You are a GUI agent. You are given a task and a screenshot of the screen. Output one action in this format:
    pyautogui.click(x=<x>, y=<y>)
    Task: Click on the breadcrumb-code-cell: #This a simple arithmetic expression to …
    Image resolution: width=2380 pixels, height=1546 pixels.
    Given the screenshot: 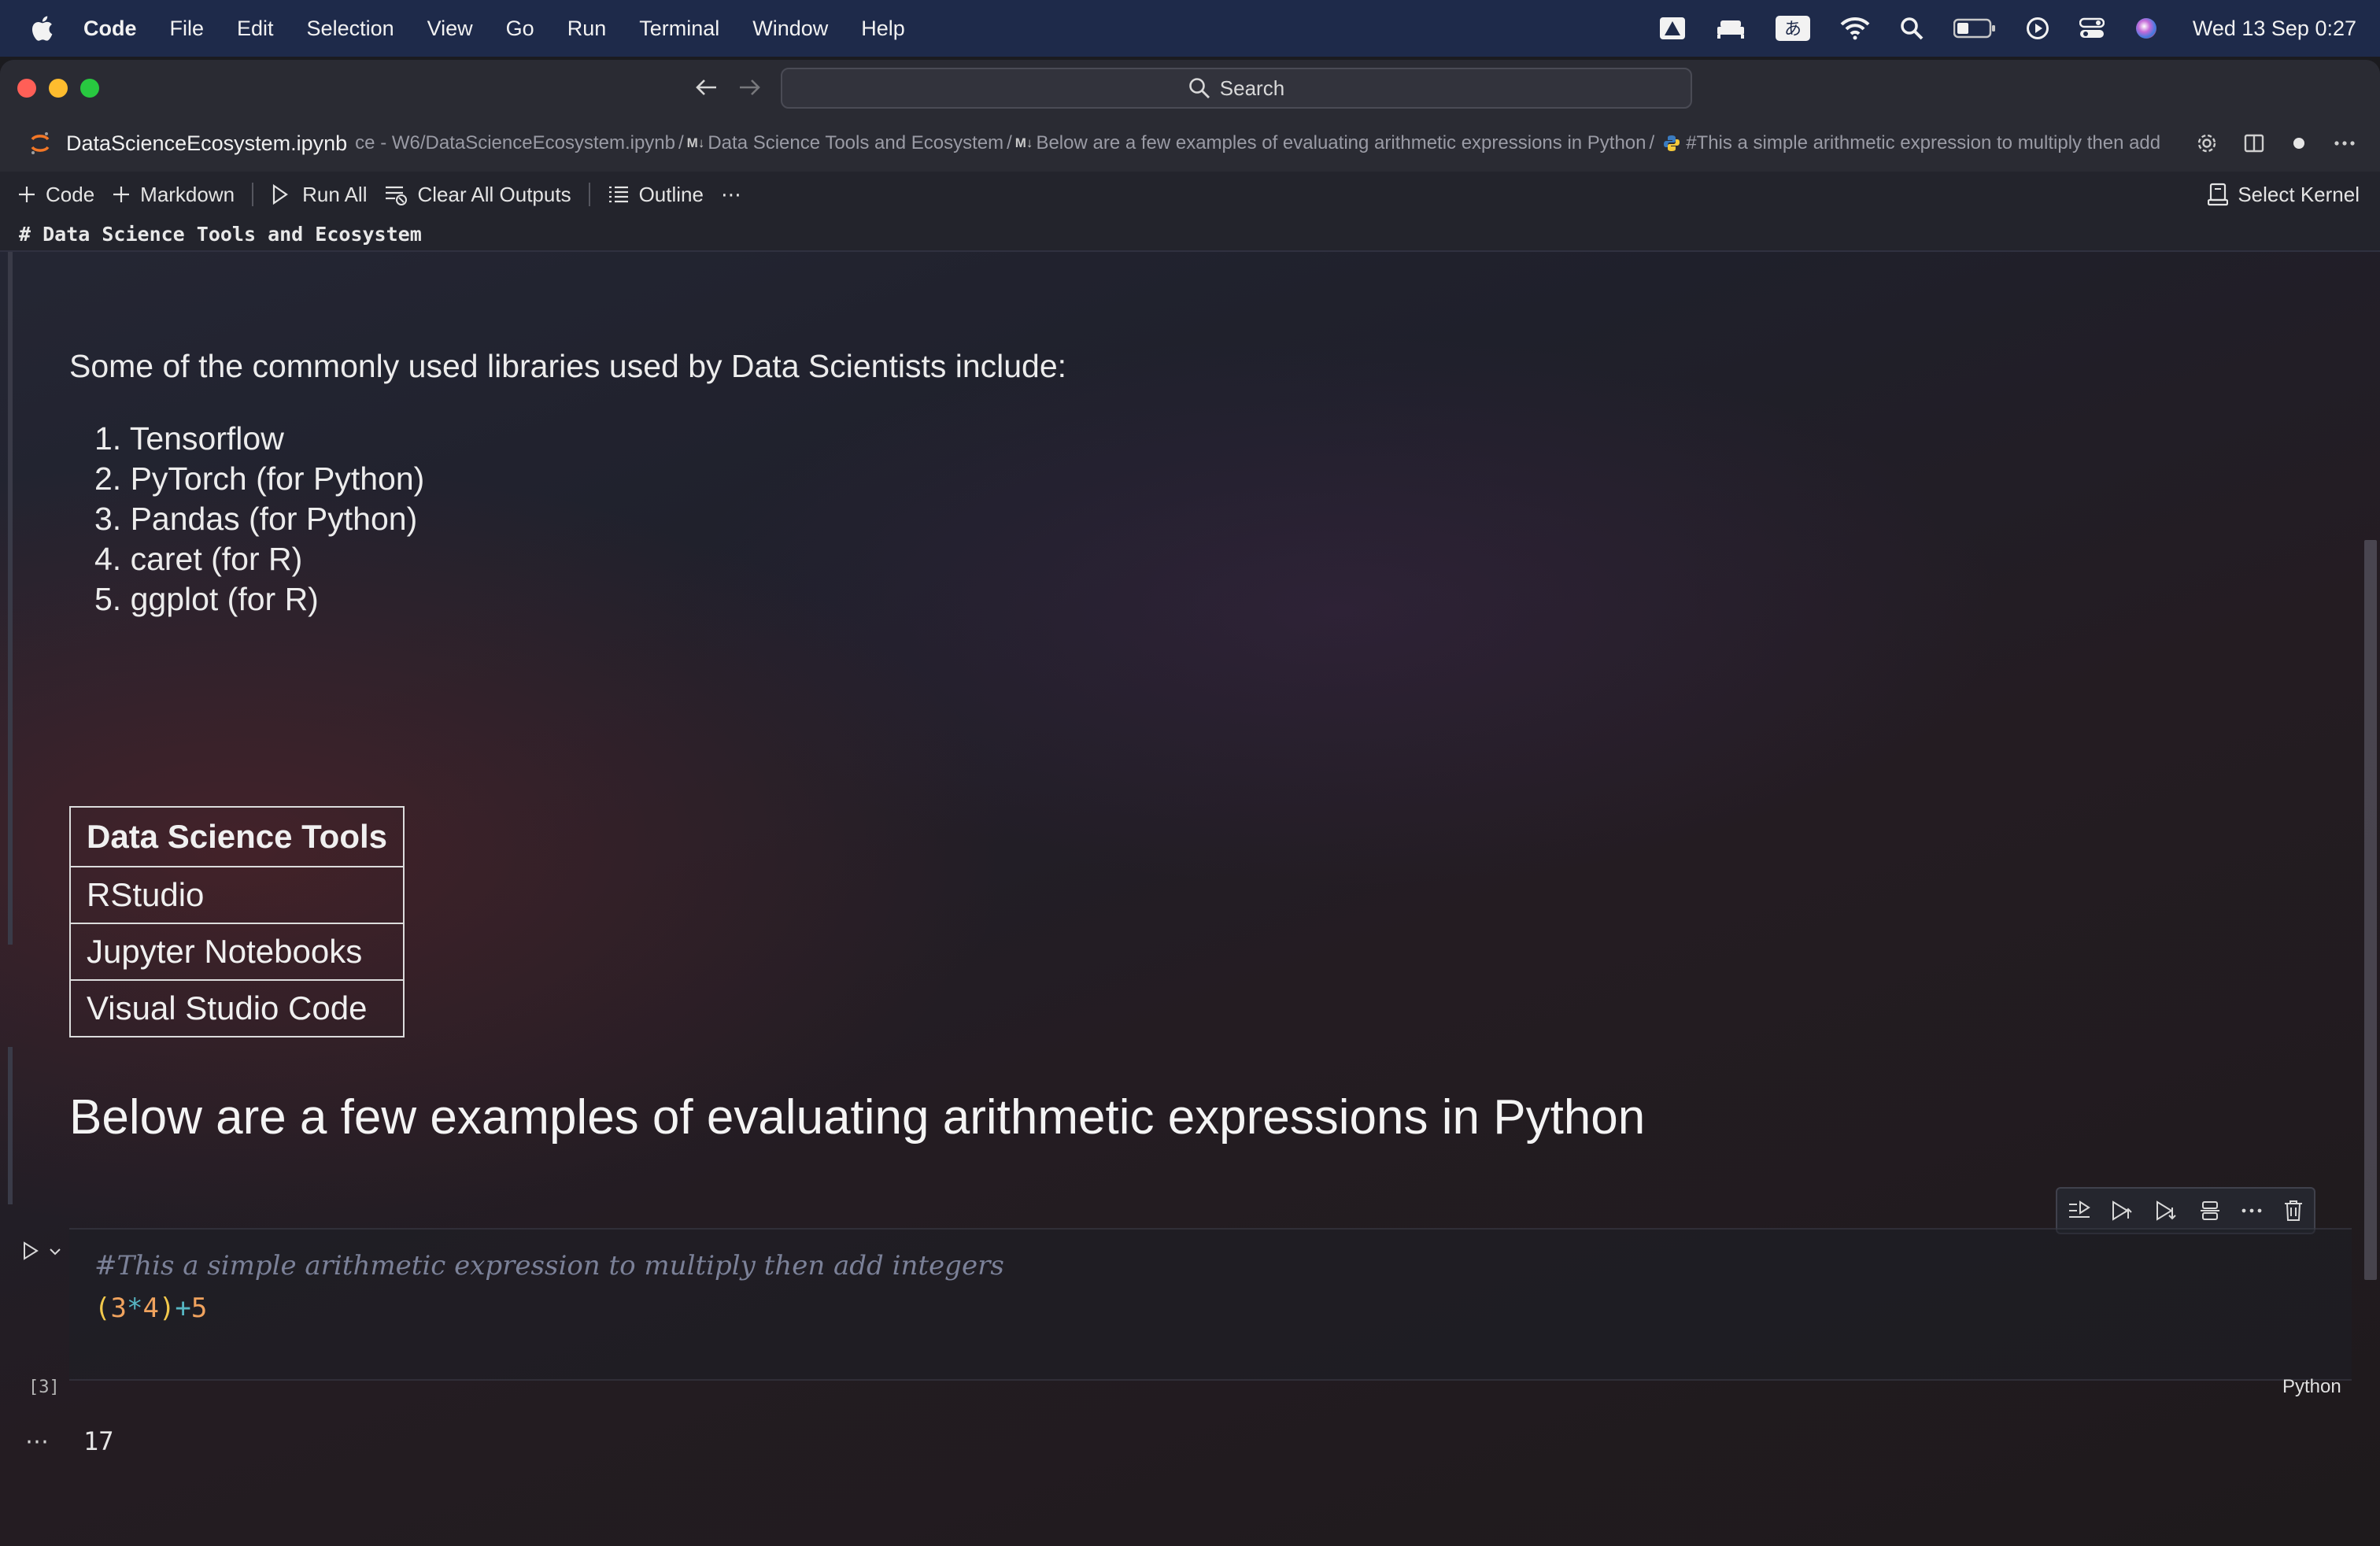 What is the action you would take?
    pyautogui.click(x=1923, y=143)
    